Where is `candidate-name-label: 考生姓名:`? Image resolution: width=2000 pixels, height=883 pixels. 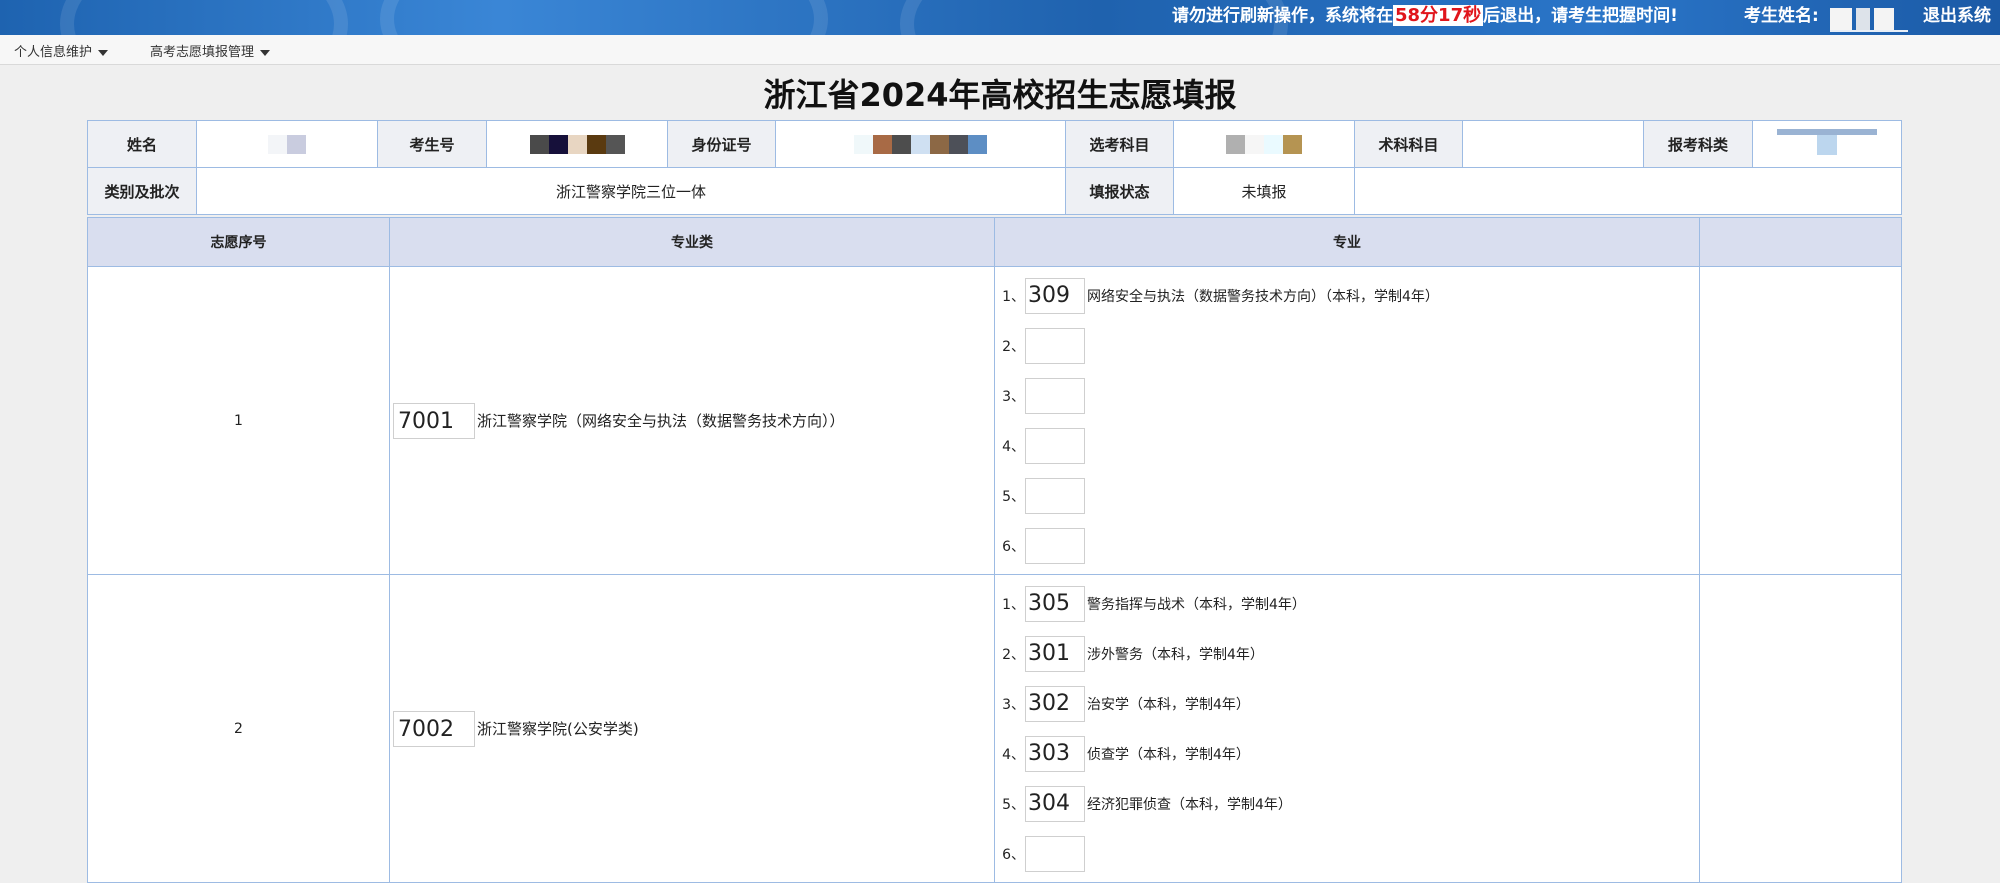
candidate-name-label: 考生姓名: is located at coordinates (1781, 16).